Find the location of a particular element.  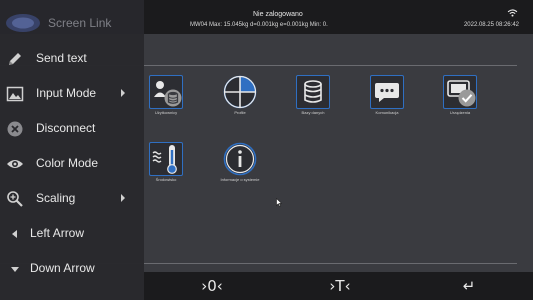

tile-users: Użytkownicy is located at coordinates (166, 95).